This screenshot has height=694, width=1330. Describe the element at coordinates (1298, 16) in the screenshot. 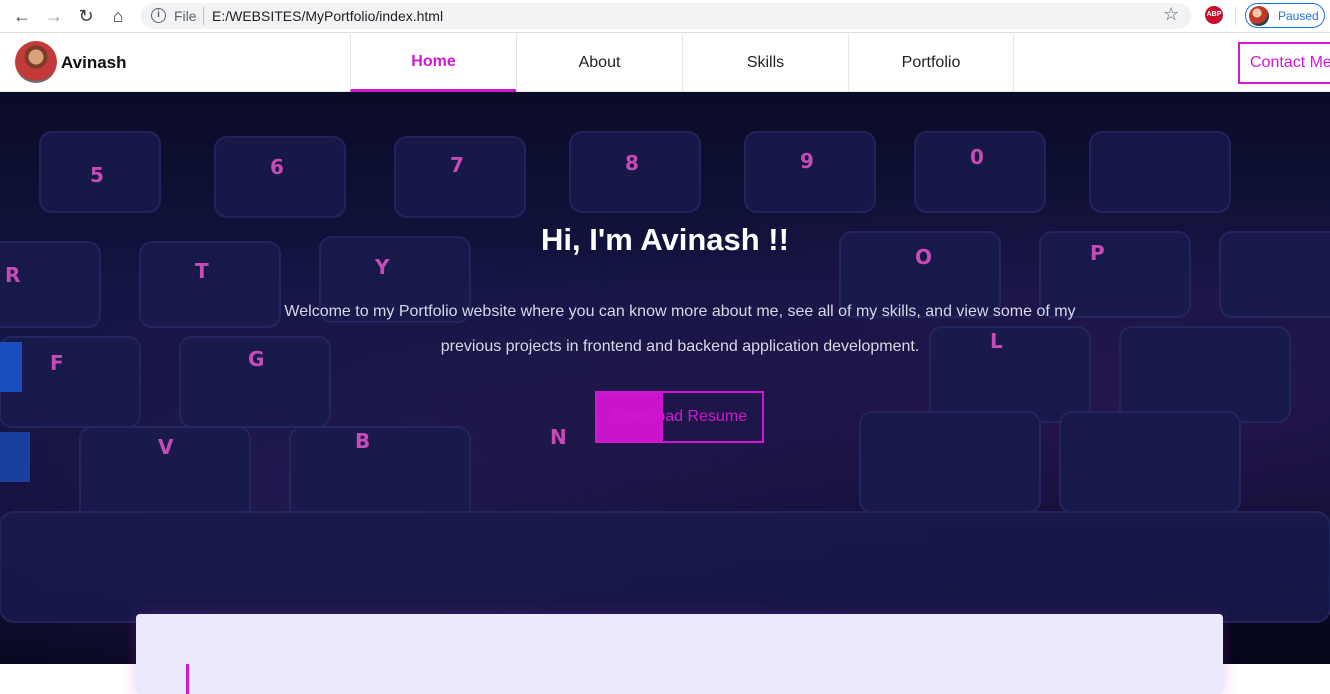

I see `profile-status: Paused` at that location.